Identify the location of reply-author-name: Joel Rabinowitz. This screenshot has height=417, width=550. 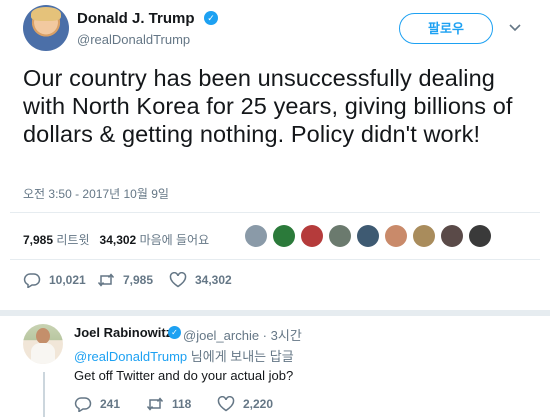
(123, 332).